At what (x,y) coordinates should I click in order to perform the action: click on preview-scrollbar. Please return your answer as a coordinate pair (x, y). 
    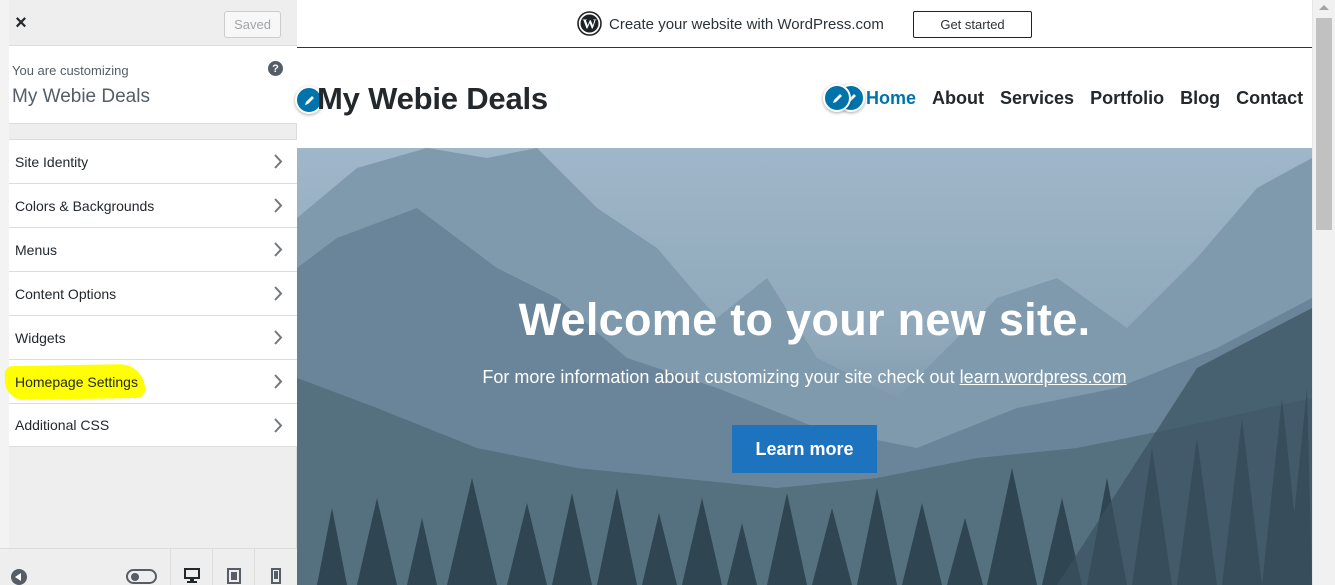
    Looking at the image, I should click on (1323, 292).